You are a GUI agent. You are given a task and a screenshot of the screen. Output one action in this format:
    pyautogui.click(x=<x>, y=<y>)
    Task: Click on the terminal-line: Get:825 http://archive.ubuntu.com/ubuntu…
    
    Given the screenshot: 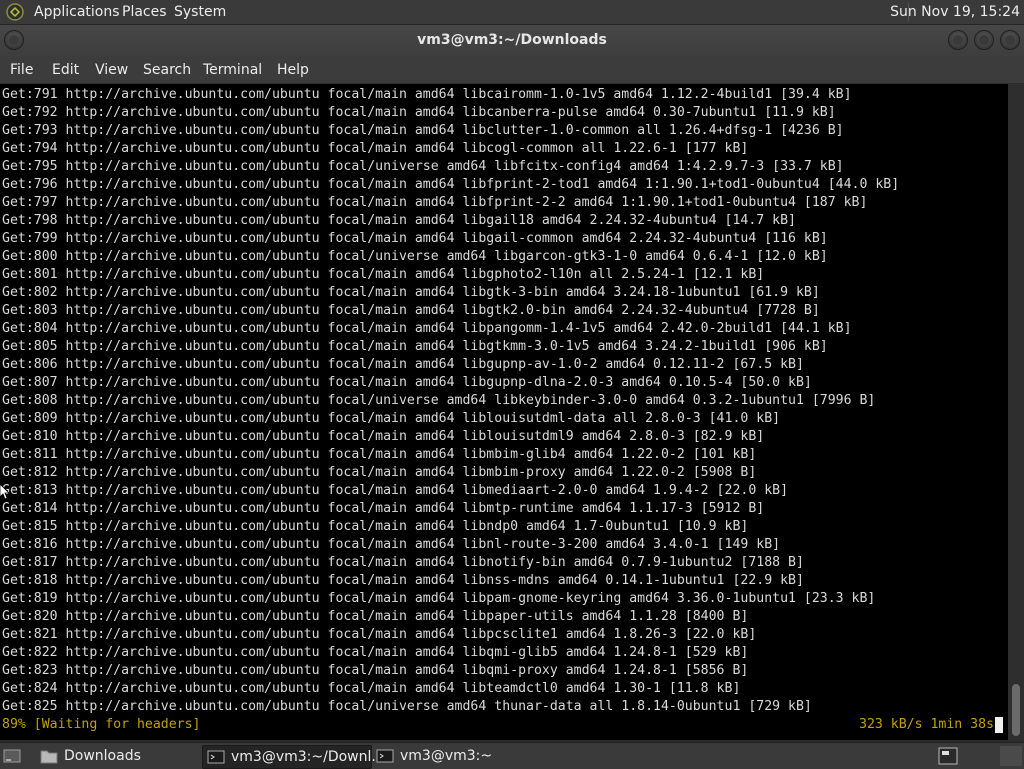 What is the action you would take?
    pyautogui.click(x=407, y=706)
    